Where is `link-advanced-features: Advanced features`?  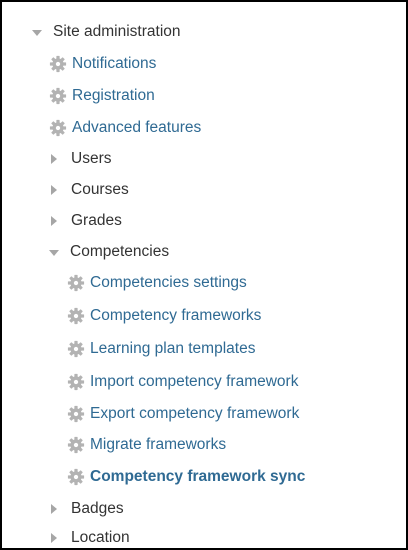 link-advanced-features: Advanced features is located at coordinates (125, 128).